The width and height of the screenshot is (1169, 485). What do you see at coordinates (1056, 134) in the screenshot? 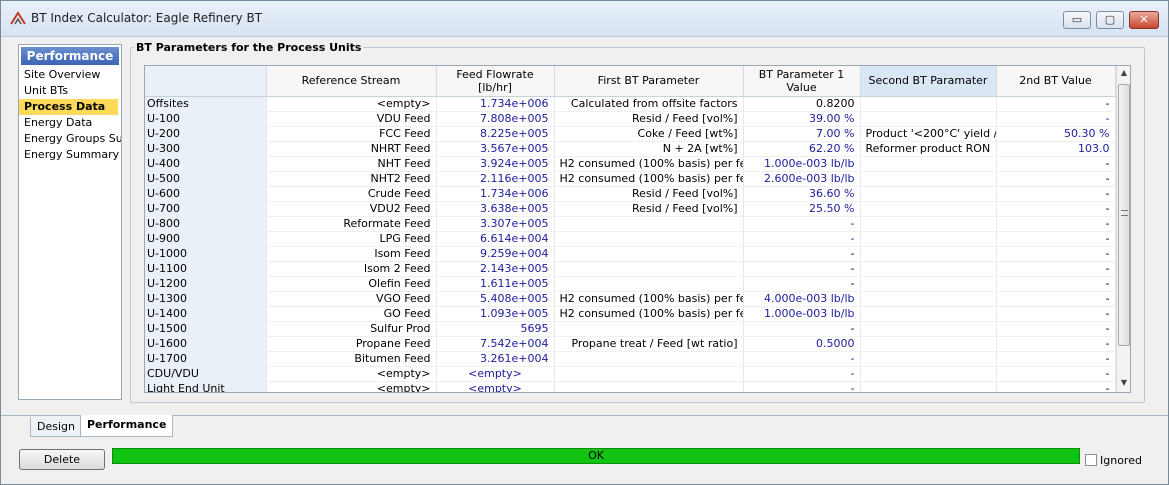
I see `cell-2nd-bt-value: 50.30 %` at bounding box center [1056, 134].